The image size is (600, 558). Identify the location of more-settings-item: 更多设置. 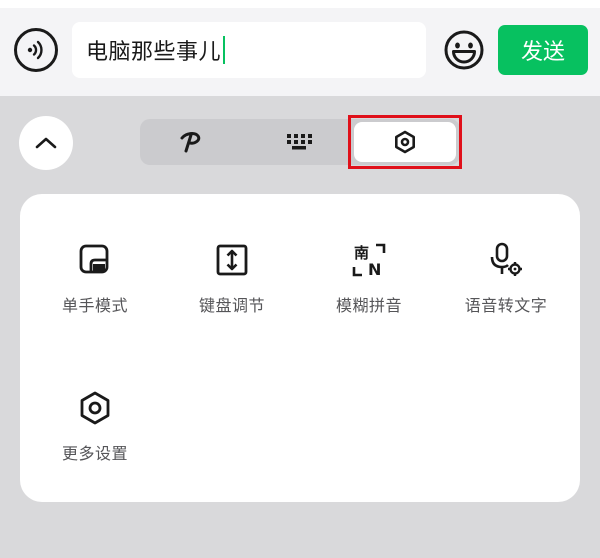
(95, 438).